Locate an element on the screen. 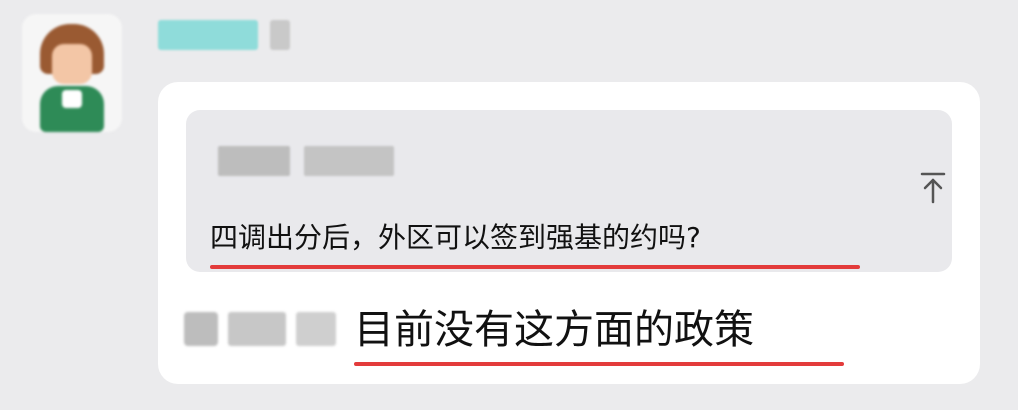 Image resolution: width=1018 pixels, height=410 pixels. quote-underline is located at coordinates (535, 267).